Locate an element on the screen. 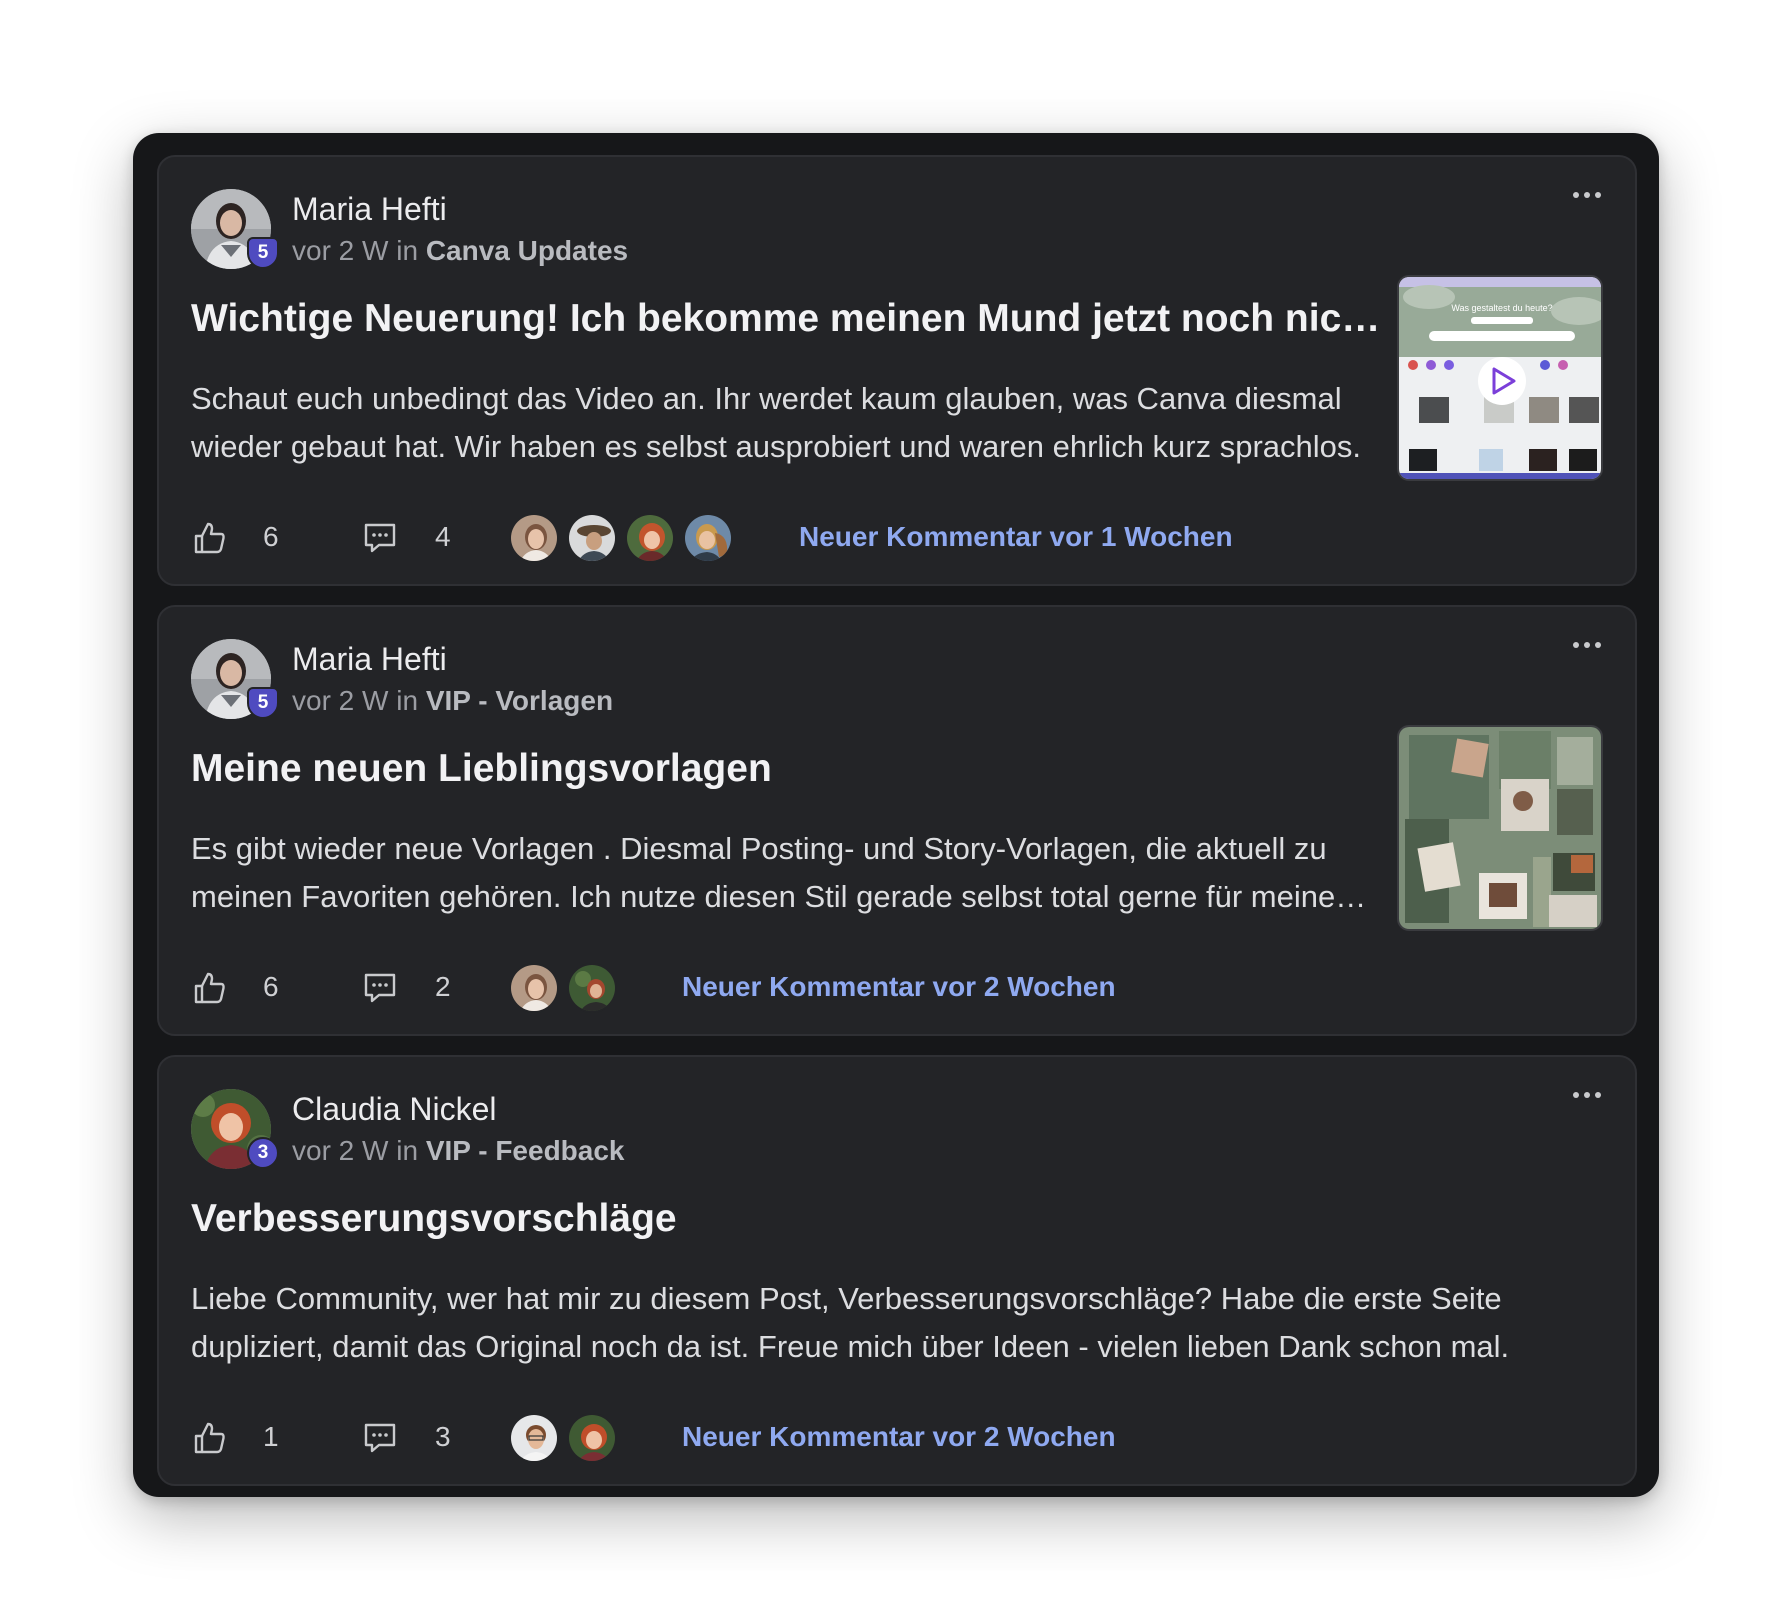  author-avatar: 3 is located at coordinates (235, 1129).